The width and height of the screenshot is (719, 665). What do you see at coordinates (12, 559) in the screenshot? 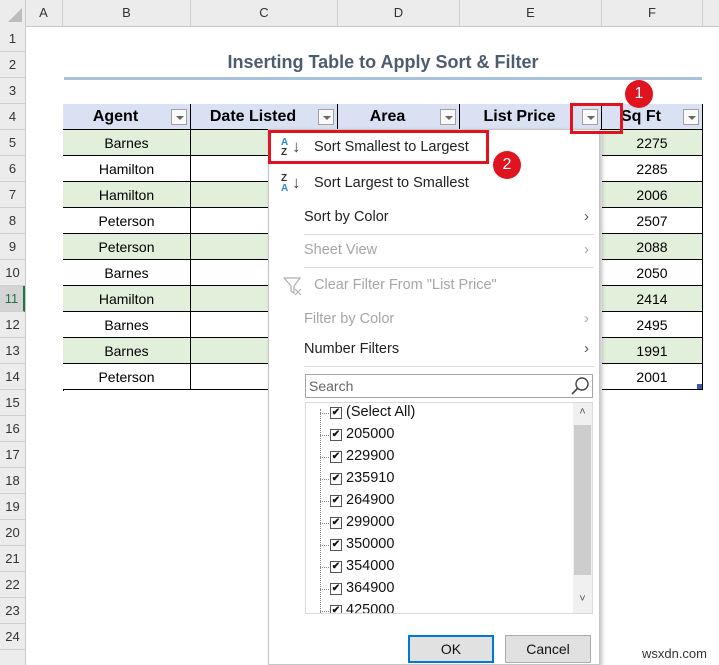
I see `row-header-21: 21` at bounding box center [12, 559].